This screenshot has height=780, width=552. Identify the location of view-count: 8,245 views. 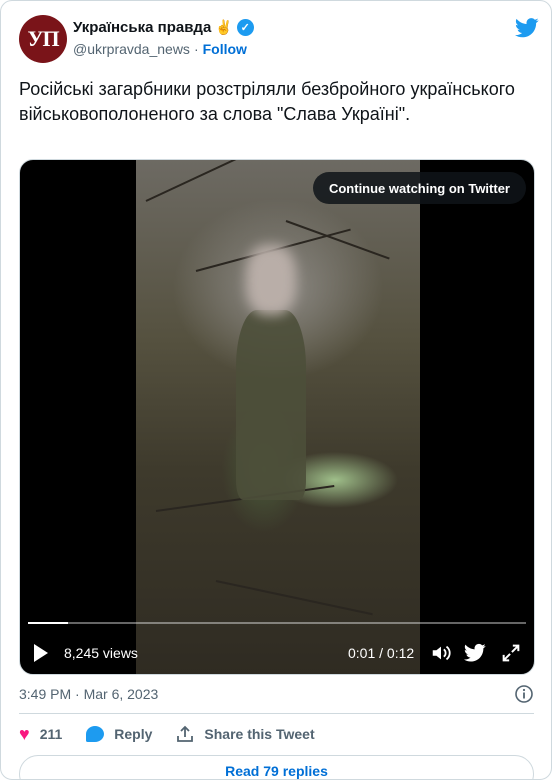
(101, 653).